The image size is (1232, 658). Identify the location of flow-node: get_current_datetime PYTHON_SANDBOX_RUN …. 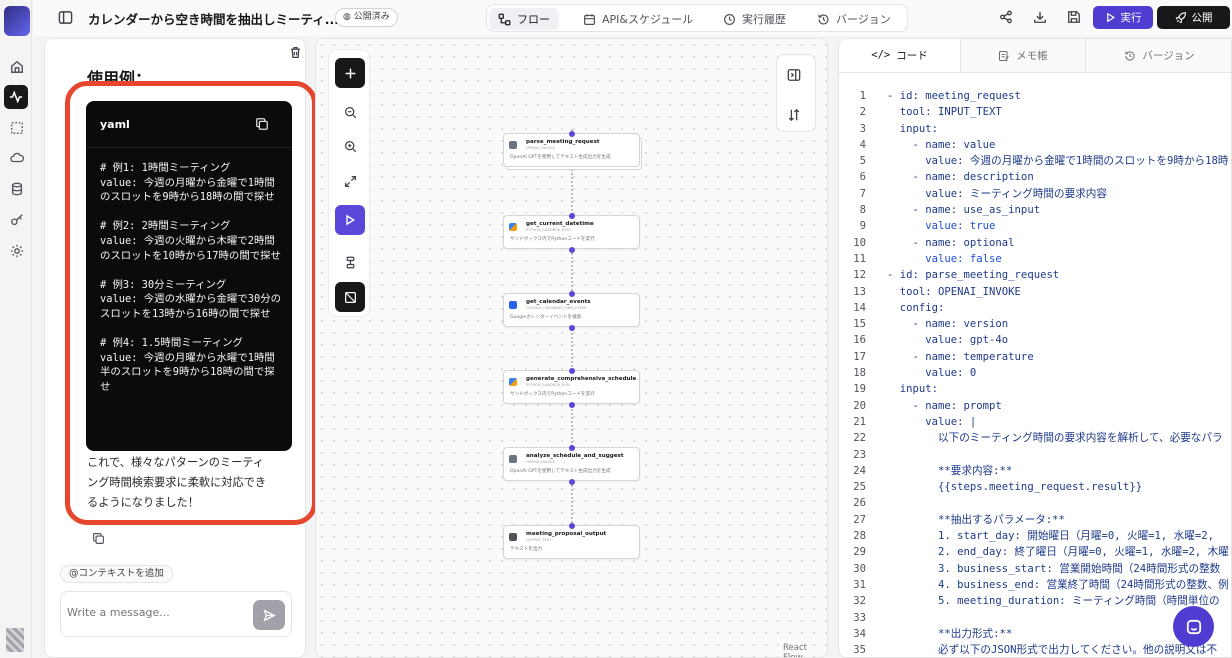
(571, 233).